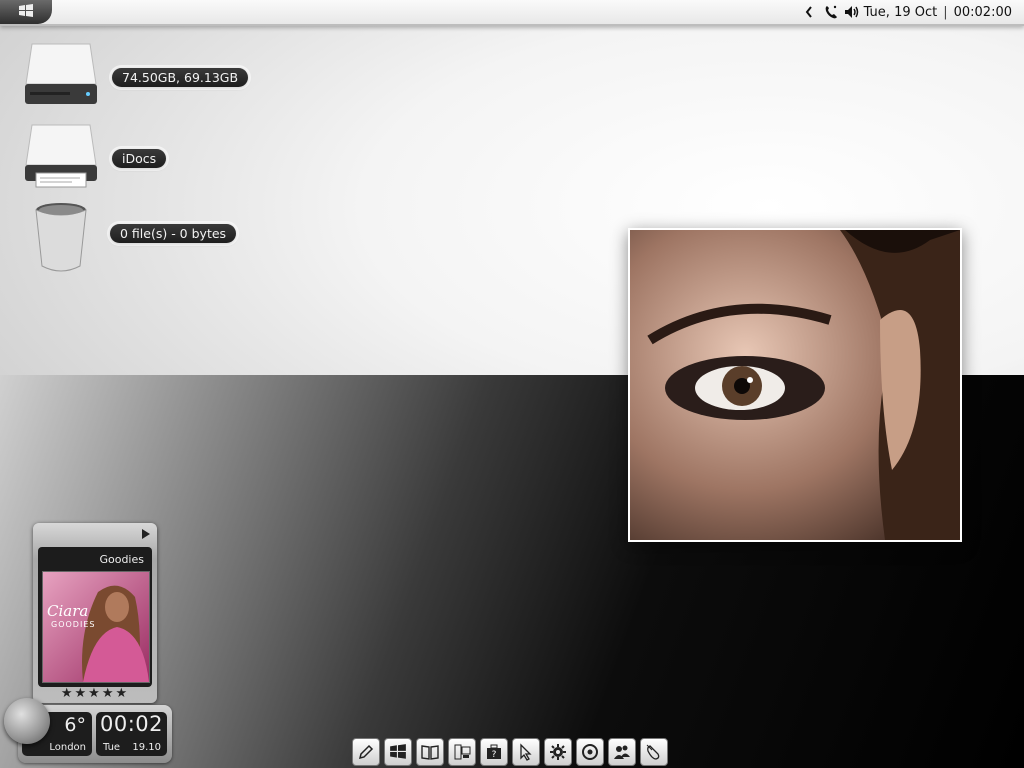  I want to click on eye-photo, so click(795, 385).